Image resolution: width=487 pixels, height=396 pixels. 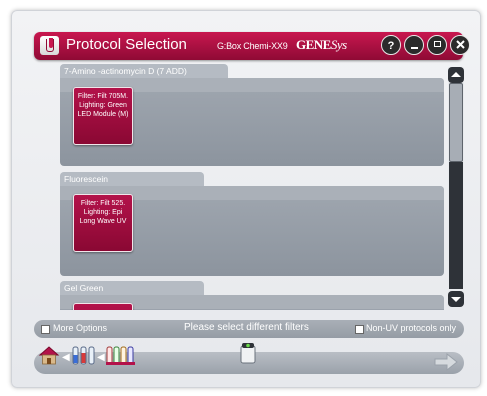 I want to click on minimize-button, so click(x=414, y=45).